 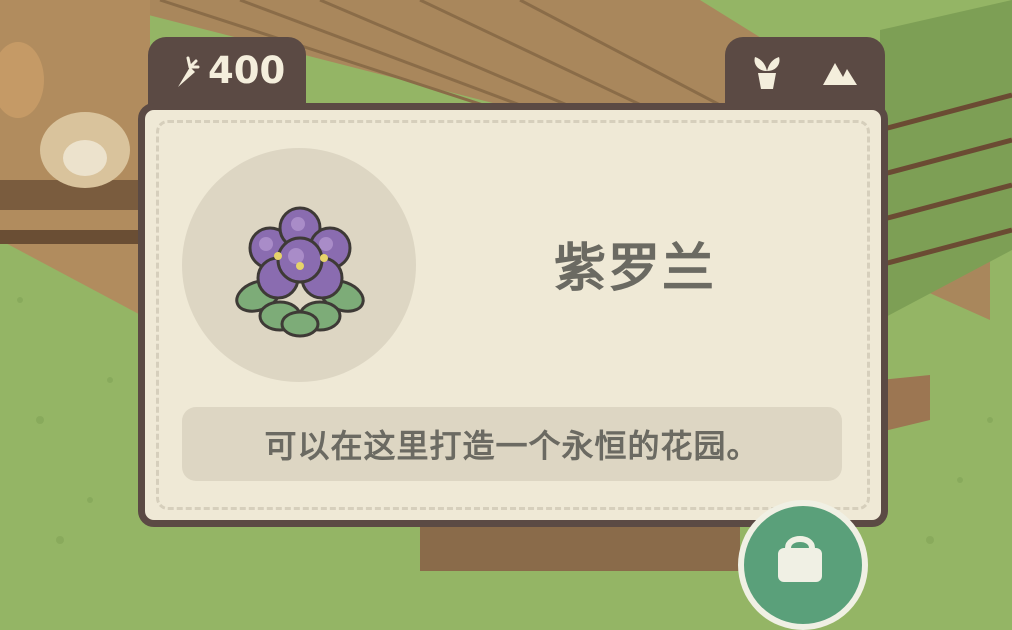 What do you see at coordinates (839, 72) in the screenshot?
I see `mountain-icon` at bounding box center [839, 72].